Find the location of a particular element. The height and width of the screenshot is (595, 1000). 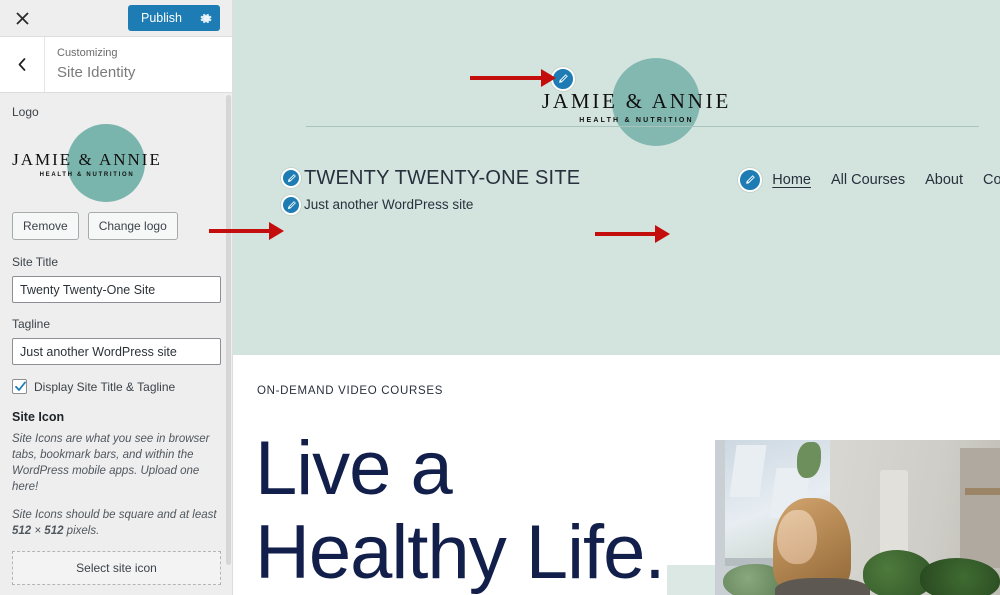

site-tagline: Just another WordPress site is located at coordinates (388, 205).